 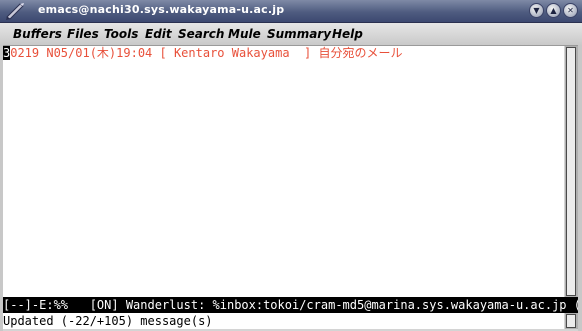 What do you see at coordinates (291, 11) in the screenshot?
I see `title-bar: emacs@nachi30.sys.wakayama-u.ac.jp ▼ ▲ ✕` at bounding box center [291, 11].